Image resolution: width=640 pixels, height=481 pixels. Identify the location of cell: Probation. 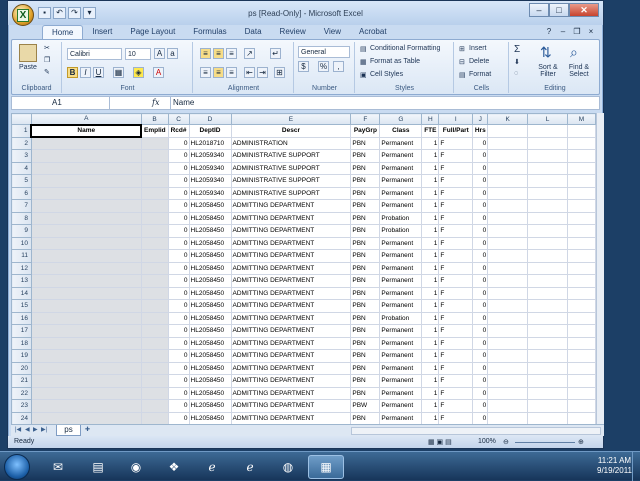
(401, 231).